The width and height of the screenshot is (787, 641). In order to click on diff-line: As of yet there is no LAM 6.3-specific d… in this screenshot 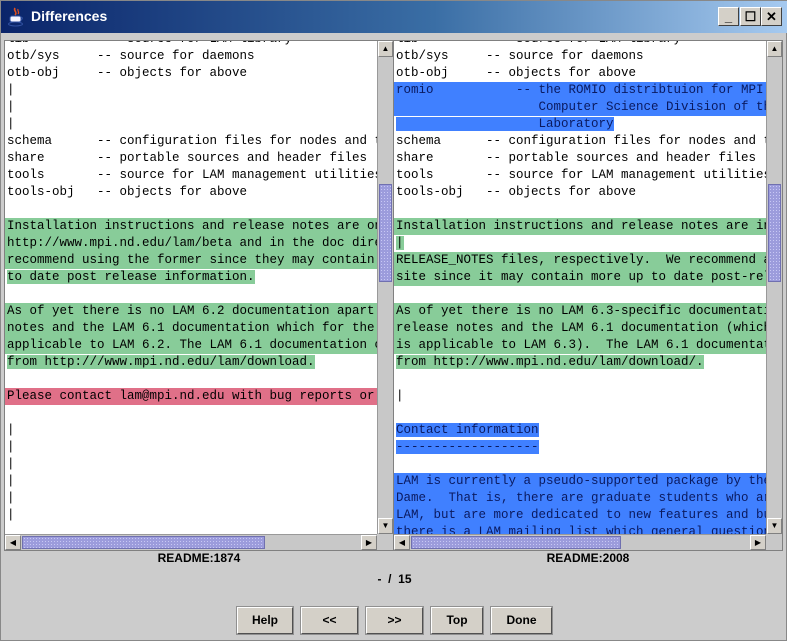, I will do `click(580, 311)`.